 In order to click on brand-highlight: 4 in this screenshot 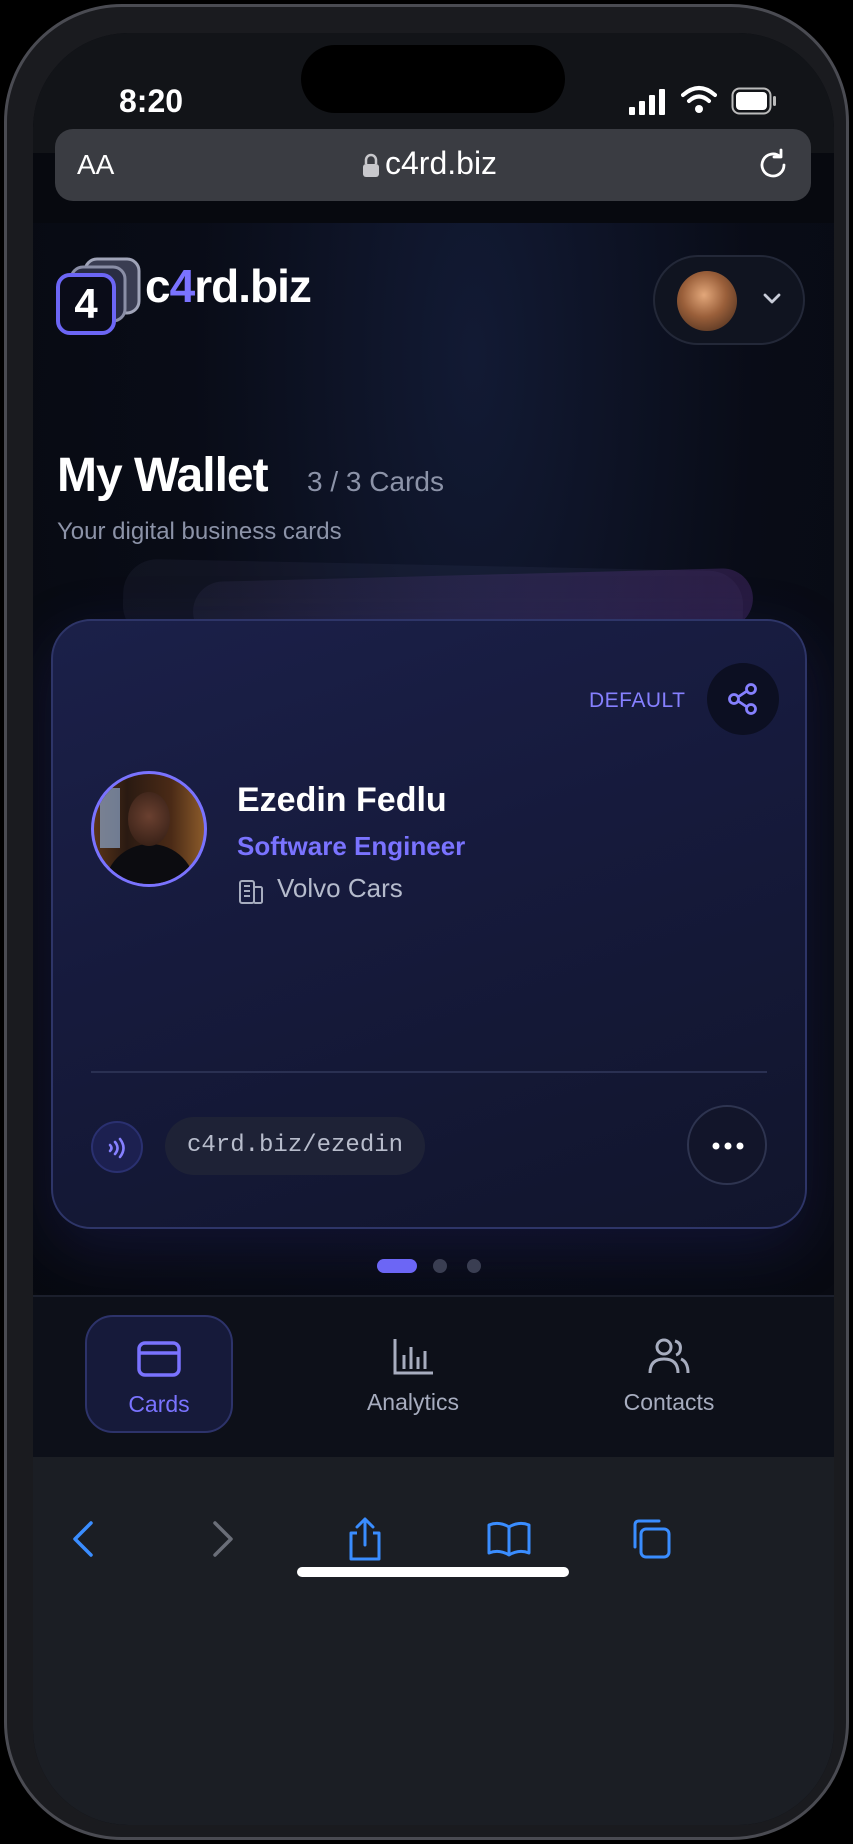, I will do `click(182, 286)`.